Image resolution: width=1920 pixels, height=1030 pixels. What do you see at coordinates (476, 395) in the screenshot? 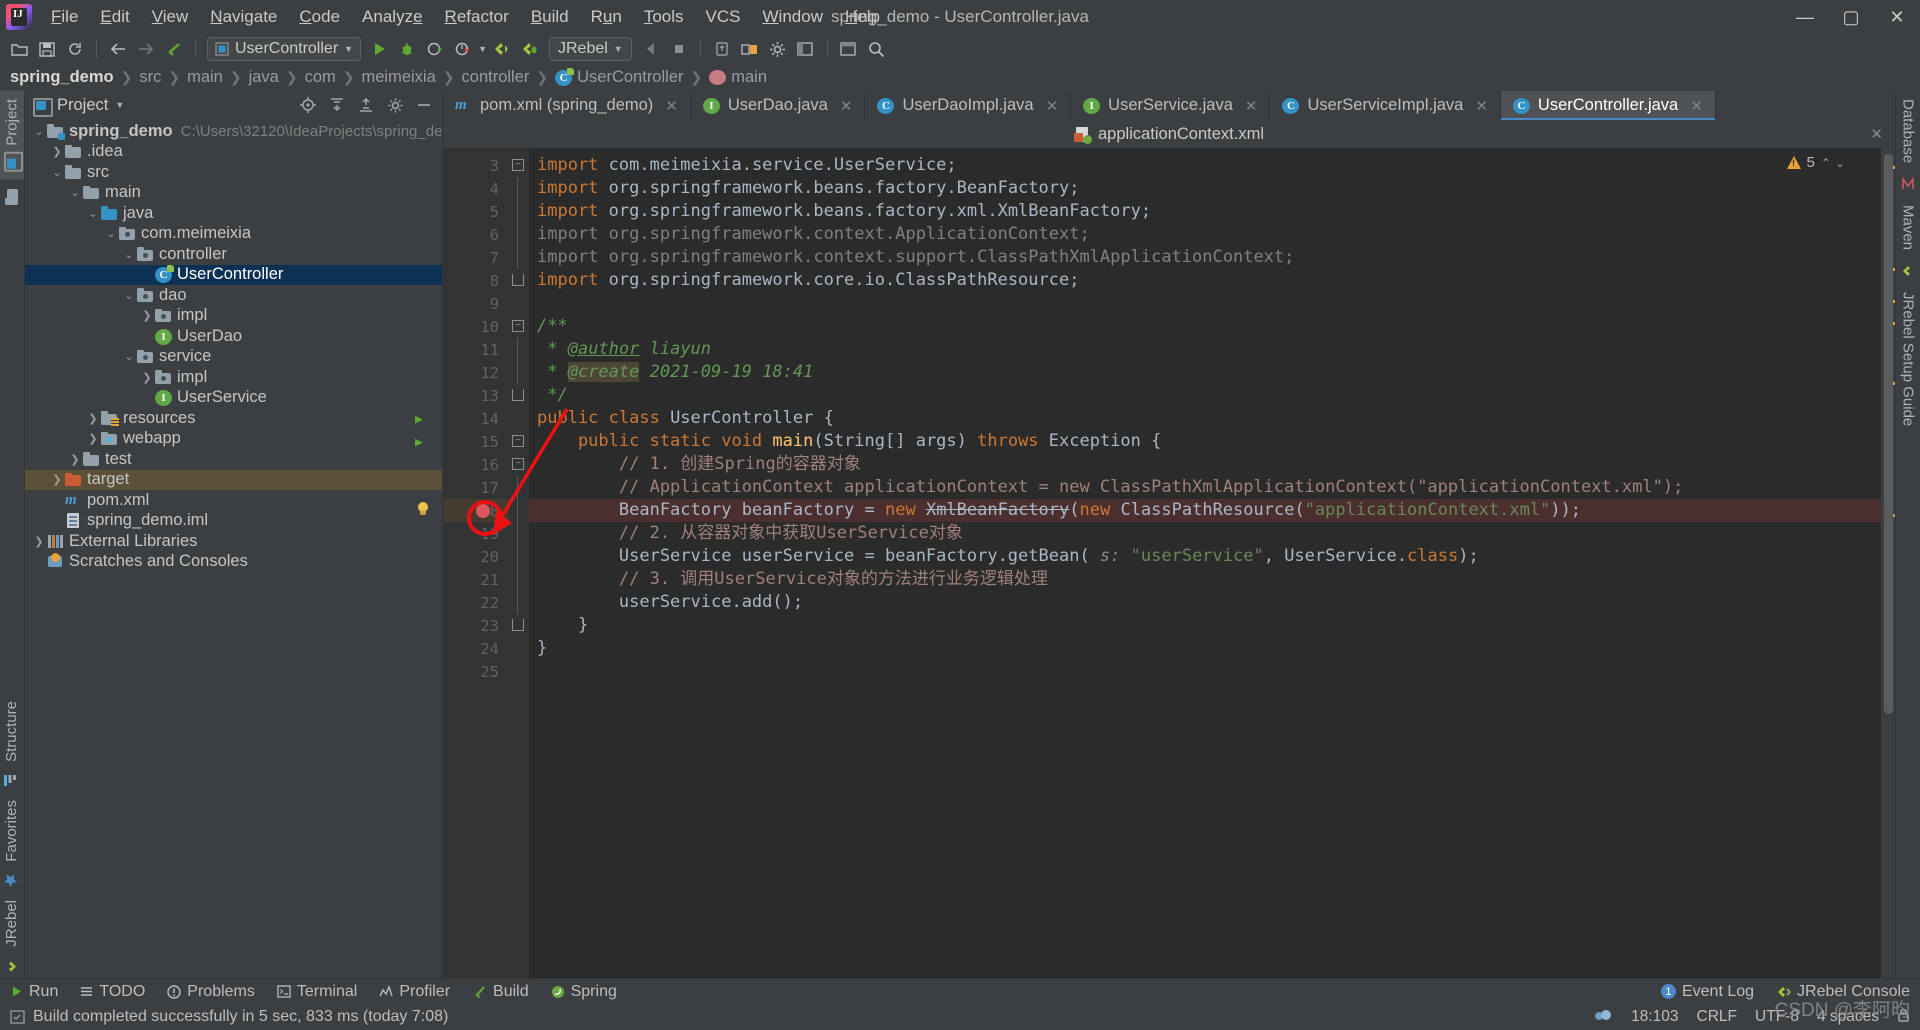
I see `line-number-13: 13` at bounding box center [476, 395].